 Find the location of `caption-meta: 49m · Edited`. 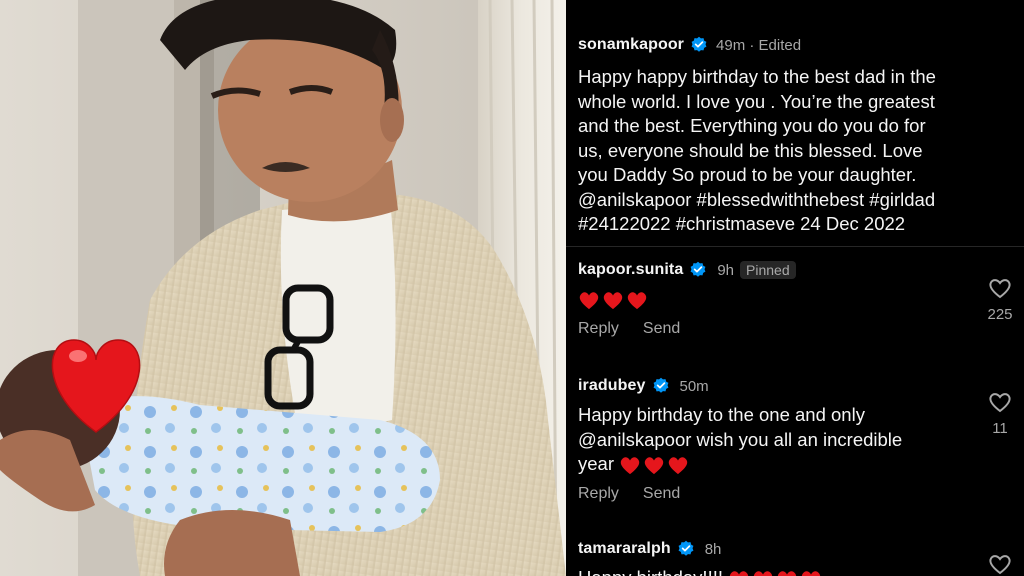

caption-meta: 49m · Edited is located at coordinates (759, 45).